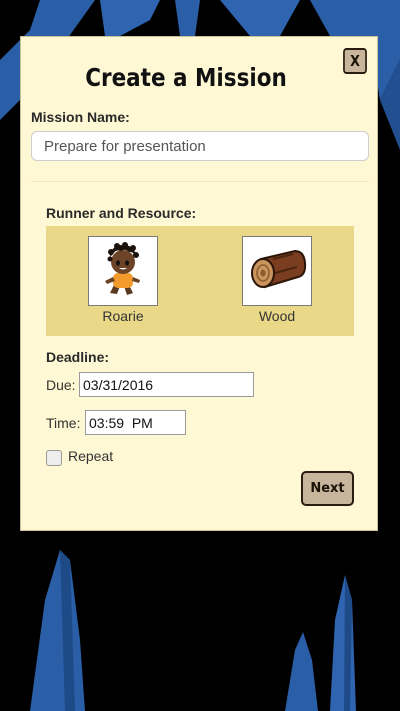 This screenshot has width=400, height=711. Describe the element at coordinates (200, 281) in the screenshot. I see `runner-resource-panel: Roarie Wood` at that location.